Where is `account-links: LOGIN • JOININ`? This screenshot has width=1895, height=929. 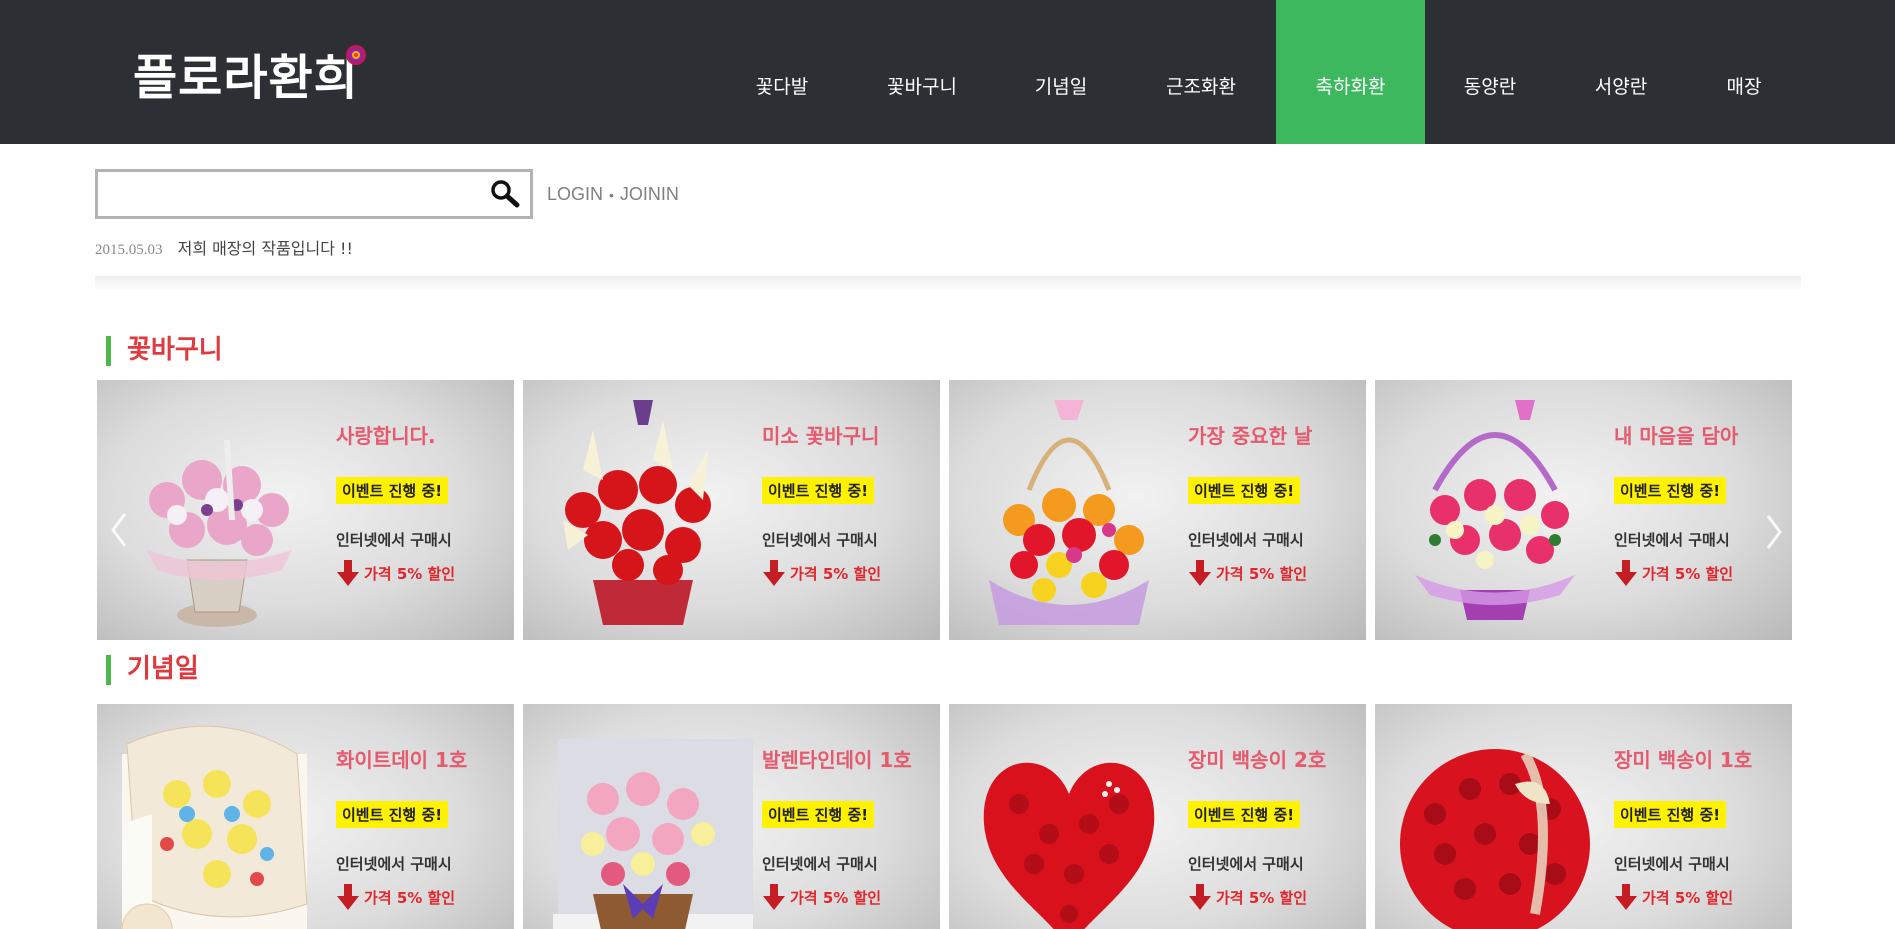
account-links: LOGIN • JOININ is located at coordinates (613, 194).